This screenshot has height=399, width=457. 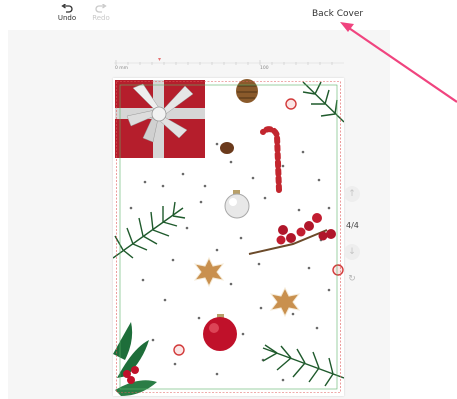 What do you see at coordinates (352, 225) in the screenshot?
I see `page-counter: 4/4` at bounding box center [352, 225].